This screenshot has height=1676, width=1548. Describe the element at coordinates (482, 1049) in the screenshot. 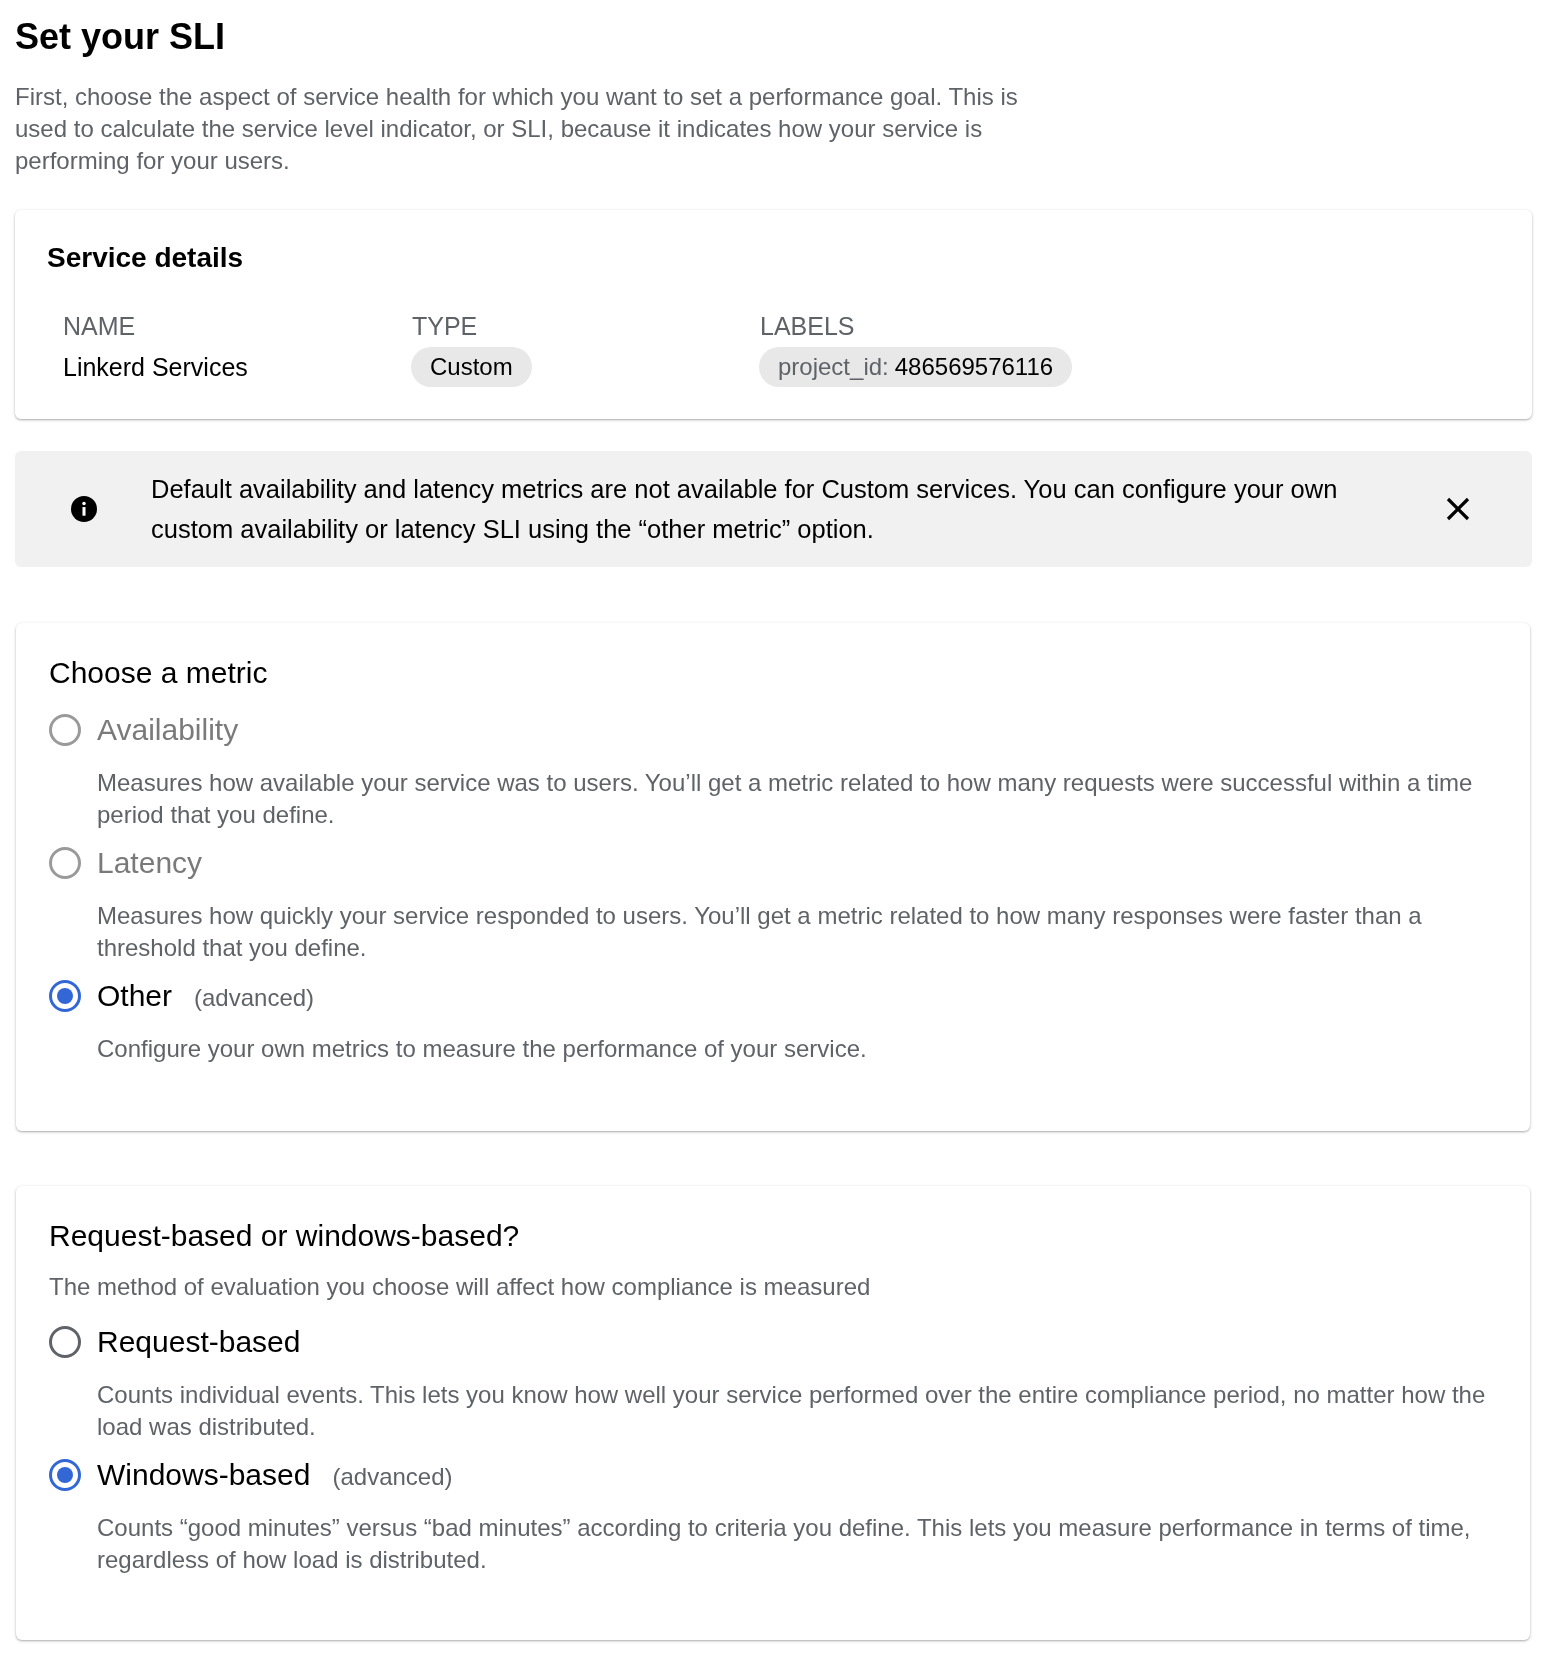

I see `option-description: Configure your own metrics to measure the performance of your service.` at that location.